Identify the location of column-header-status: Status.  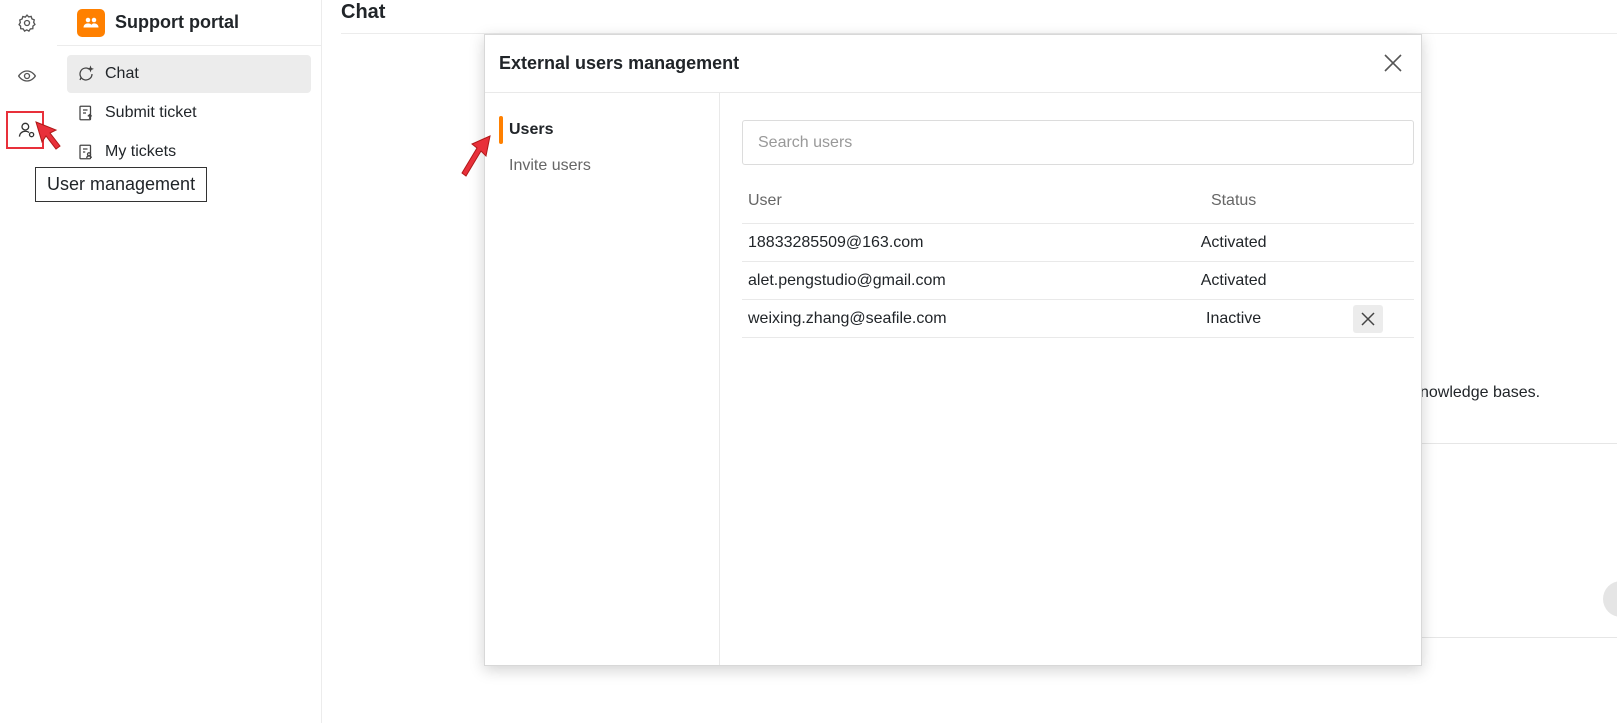
(1233, 200).